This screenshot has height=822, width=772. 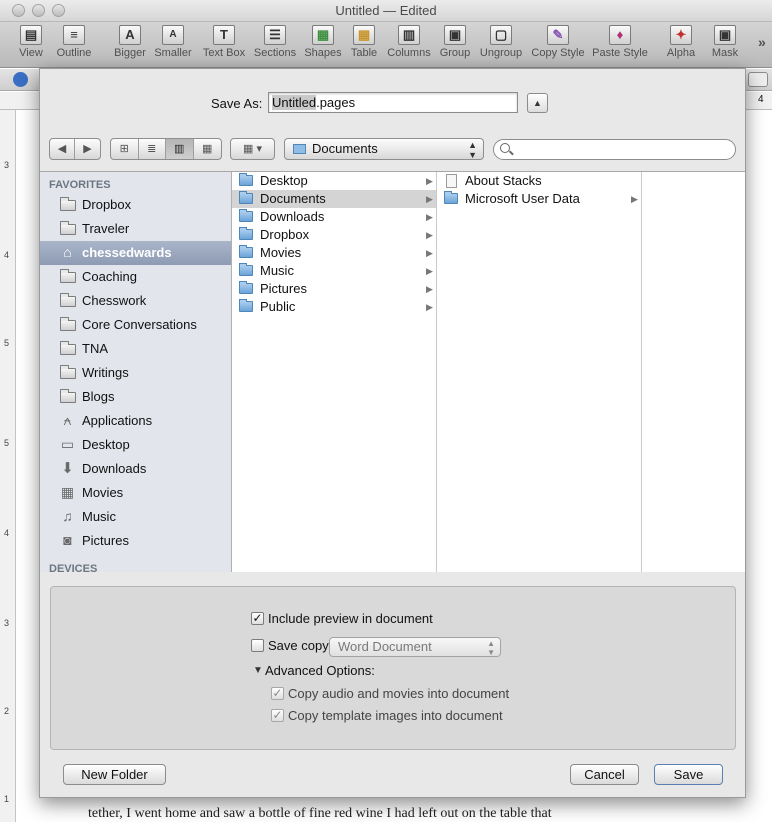 What do you see at coordinates (152, 149) in the screenshot?
I see `list-view-button: ≣` at bounding box center [152, 149].